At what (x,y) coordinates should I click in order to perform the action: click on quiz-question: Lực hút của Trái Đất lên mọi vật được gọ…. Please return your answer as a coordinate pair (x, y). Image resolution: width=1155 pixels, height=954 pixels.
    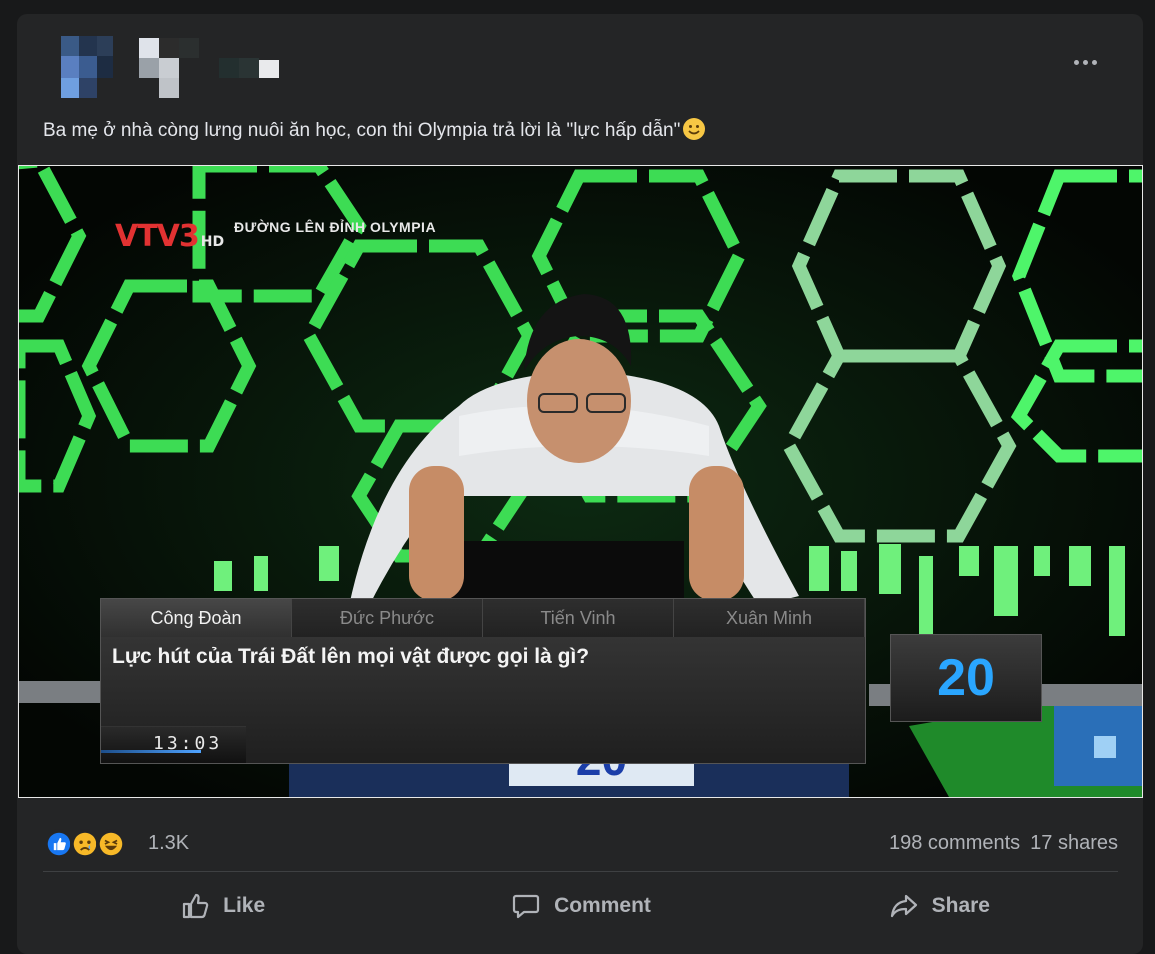
    Looking at the image, I should click on (351, 656).